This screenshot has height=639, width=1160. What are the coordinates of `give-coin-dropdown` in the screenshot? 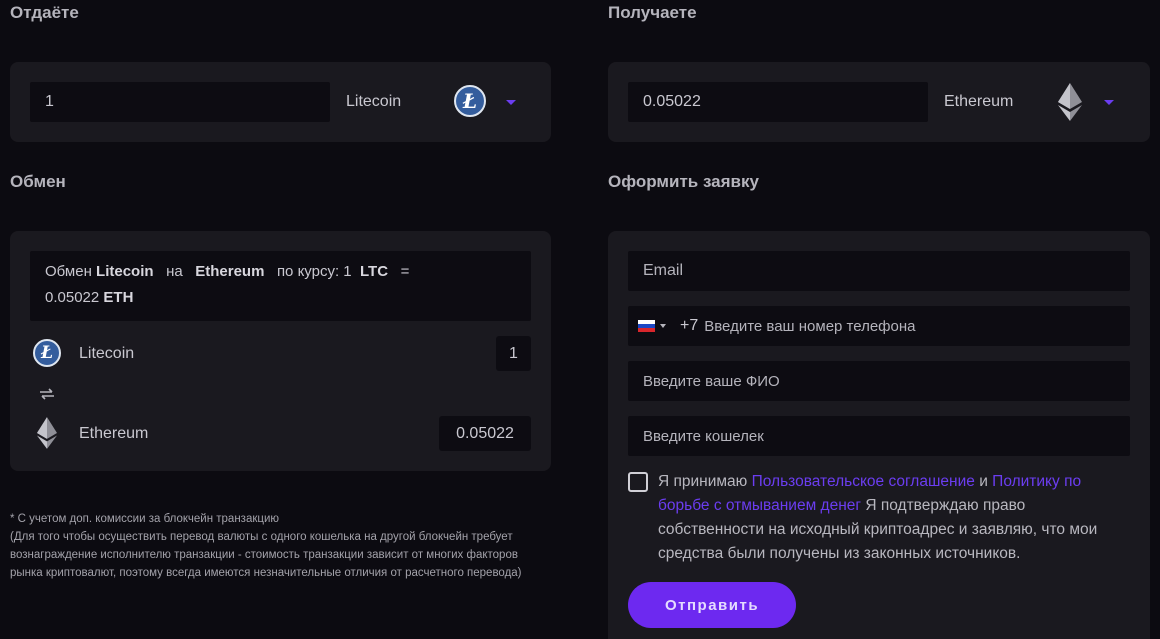 It's located at (511, 102).